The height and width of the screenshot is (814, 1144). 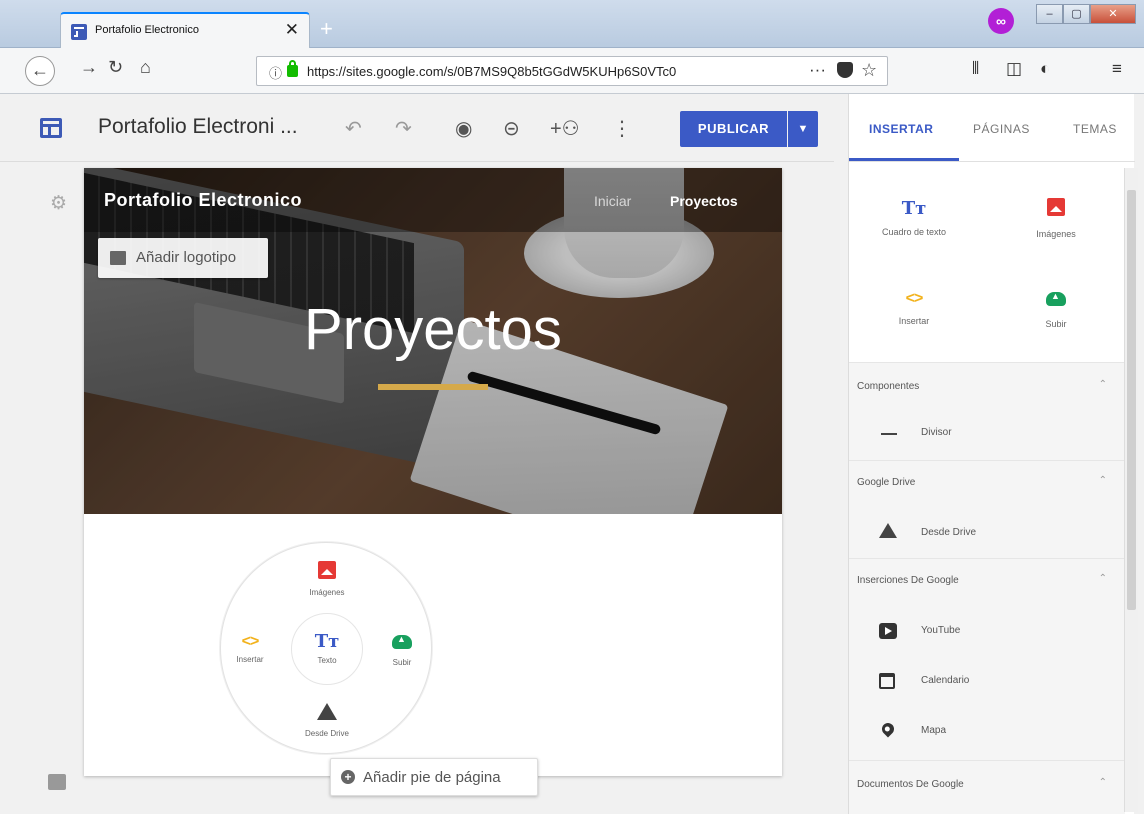 What do you see at coordinates (936, 432) in the screenshot?
I see `panel-item-divisor: Divisor` at bounding box center [936, 432].